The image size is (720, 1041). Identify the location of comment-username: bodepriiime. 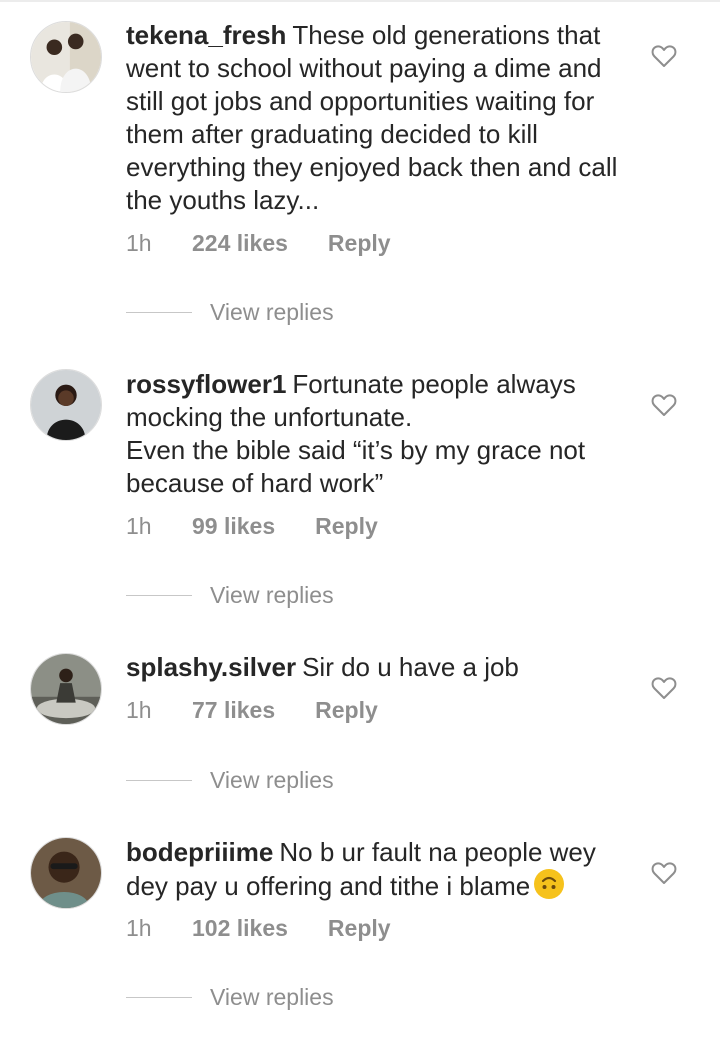
(199, 852).